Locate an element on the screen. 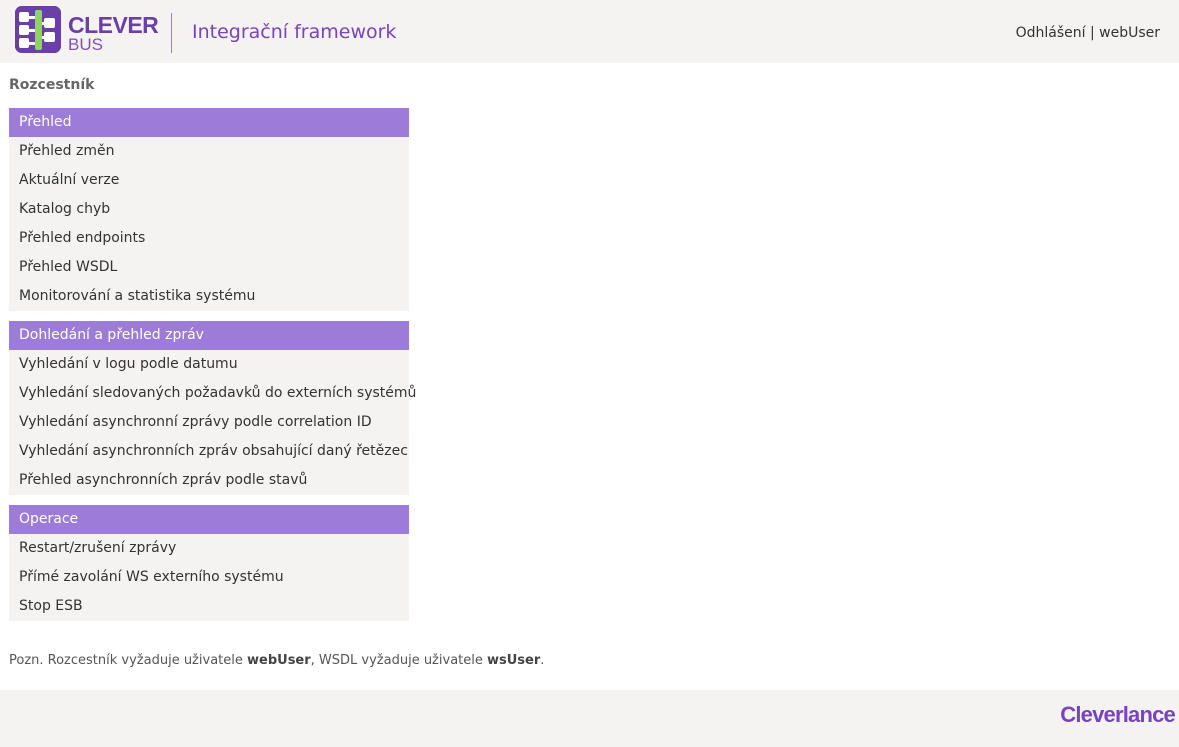 This screenshot has width=1179, height=747. menu-item-endpoints-overview: Přehled endpoints is located at coordinates (209, 238).